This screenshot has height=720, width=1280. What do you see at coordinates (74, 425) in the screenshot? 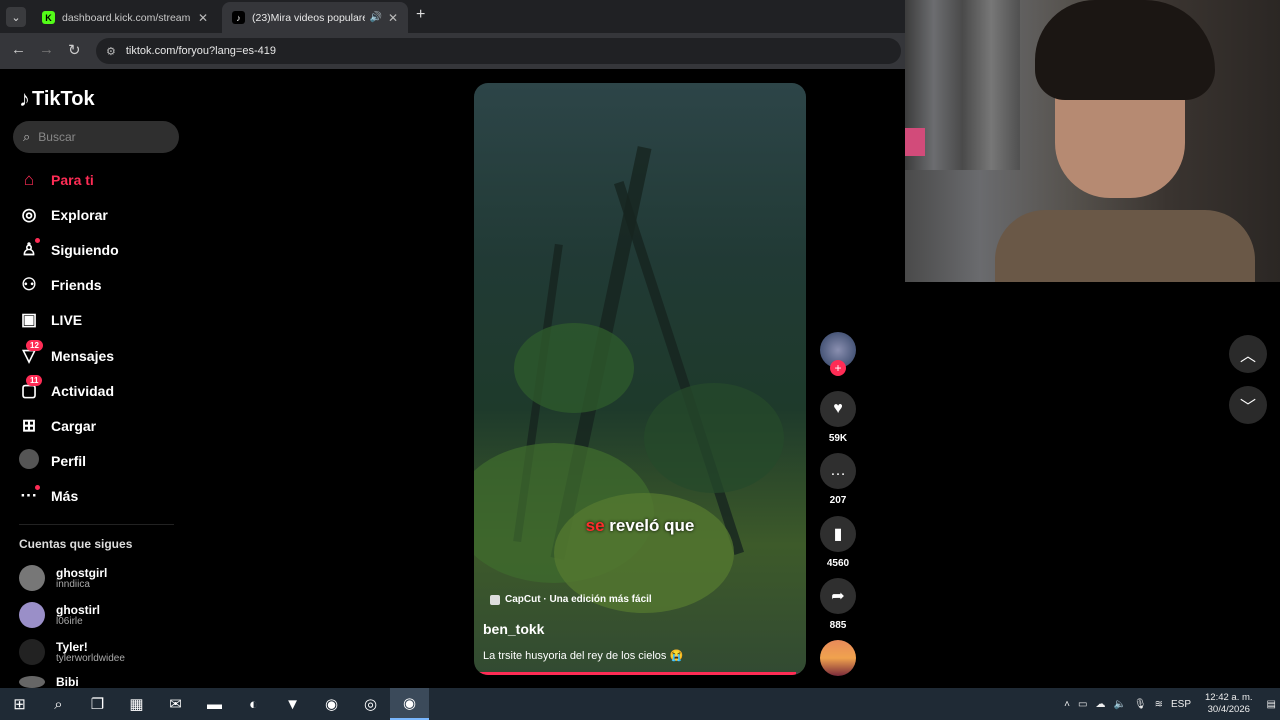
I see `nav-label: Cargar` at bounding box center [74, 425].